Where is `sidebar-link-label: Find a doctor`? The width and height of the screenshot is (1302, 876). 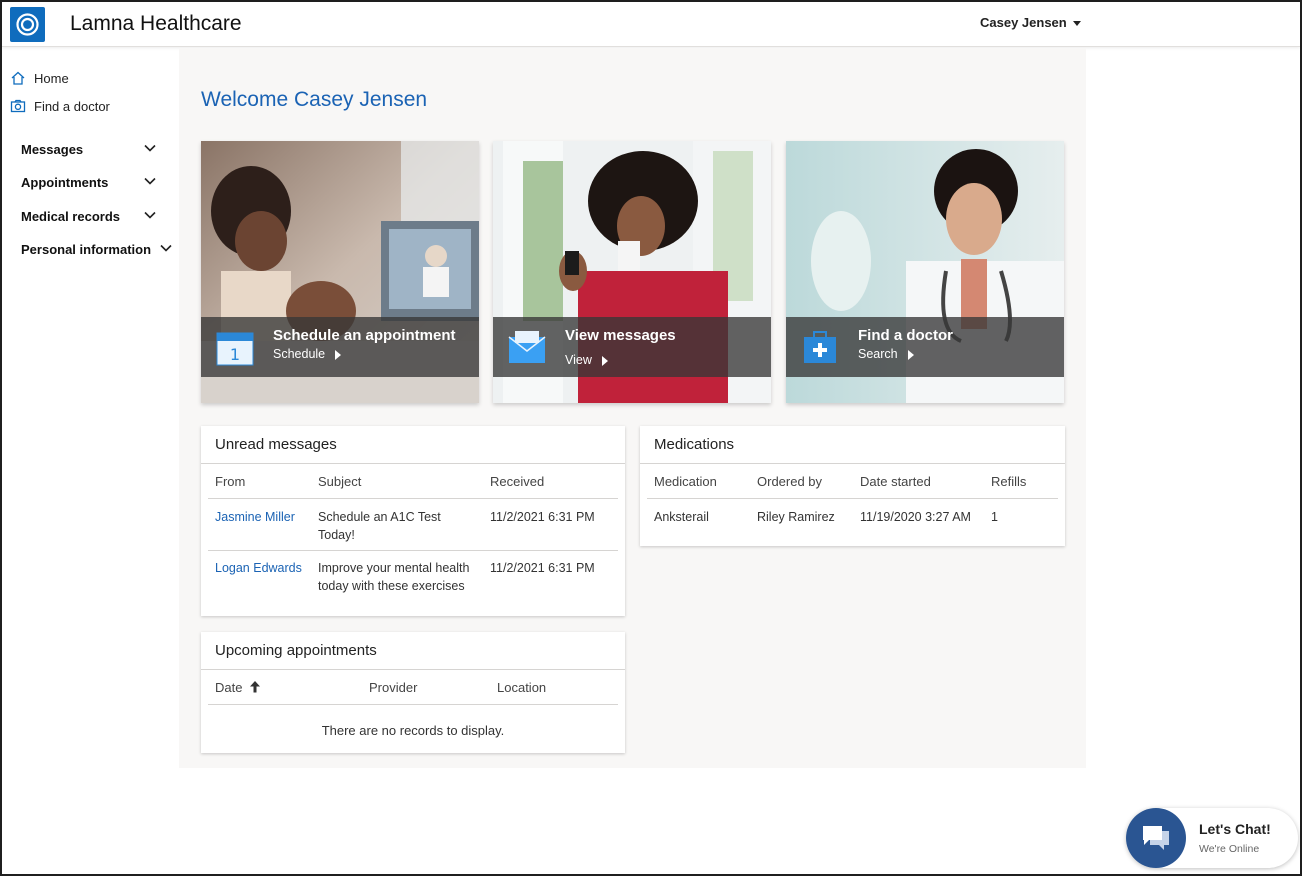
sidebar-link-label: Find a doctor is located at coordinates (72, 106).